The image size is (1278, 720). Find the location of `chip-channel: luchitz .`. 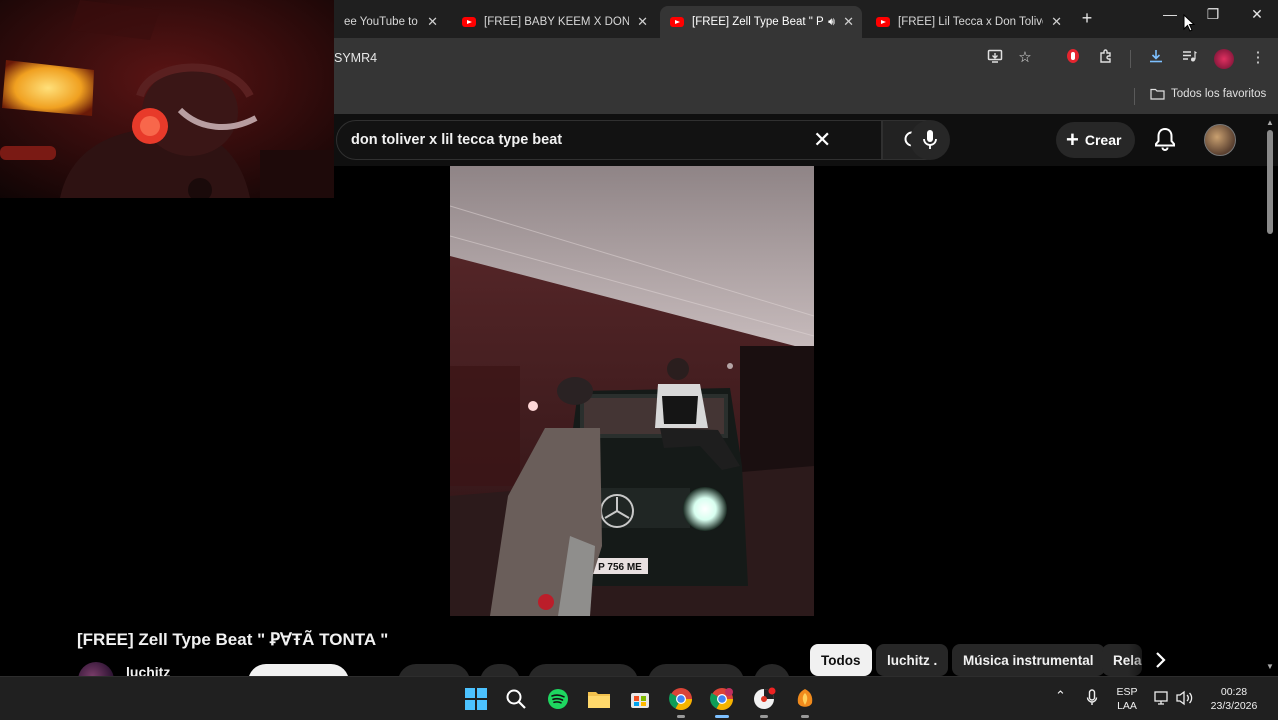

chip-channel: luchitz . is located at coordinates (912, 660).